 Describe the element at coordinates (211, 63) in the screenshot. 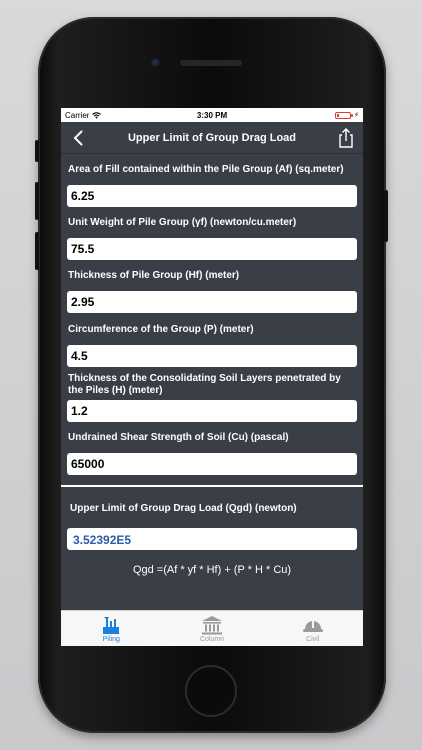

I see `earpiece-speaker` at that location.